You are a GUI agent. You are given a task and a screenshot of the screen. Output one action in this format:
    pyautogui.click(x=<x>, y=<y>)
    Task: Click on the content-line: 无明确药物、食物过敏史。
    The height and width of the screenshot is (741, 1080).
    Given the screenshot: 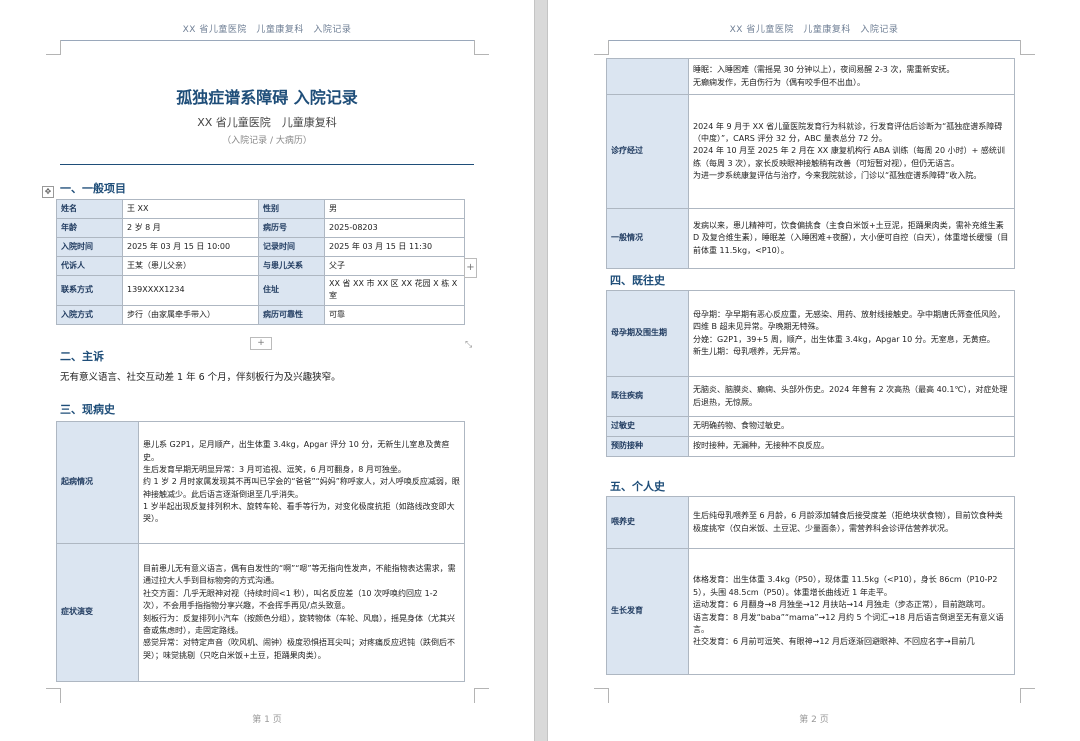 What is the action you would take?
    pyautogui.click(x=741, y=426)
    